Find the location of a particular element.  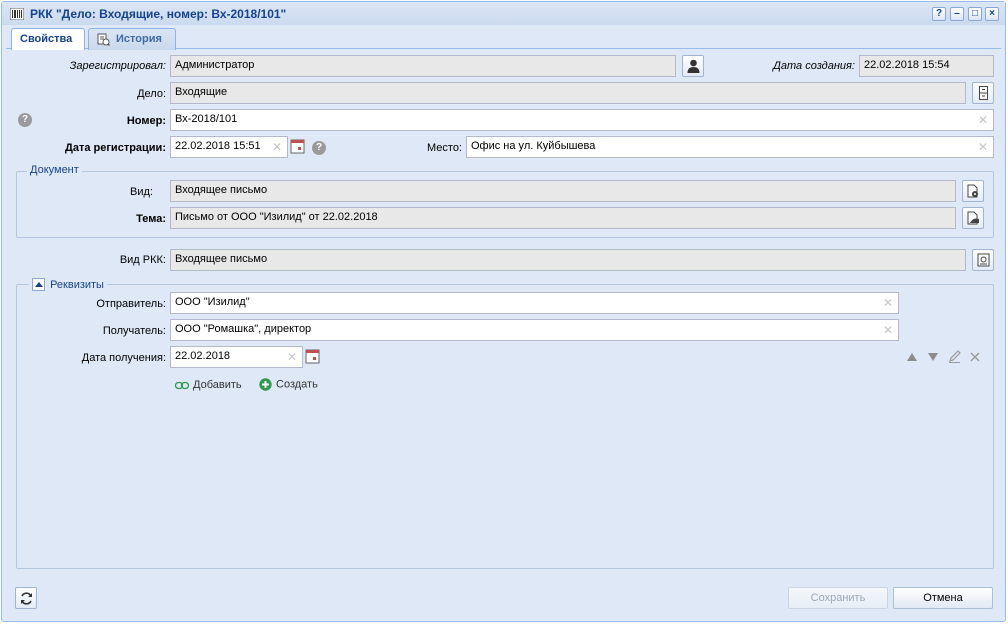

number-value: Вх-2018/101 is located at coordinates (206, 119).